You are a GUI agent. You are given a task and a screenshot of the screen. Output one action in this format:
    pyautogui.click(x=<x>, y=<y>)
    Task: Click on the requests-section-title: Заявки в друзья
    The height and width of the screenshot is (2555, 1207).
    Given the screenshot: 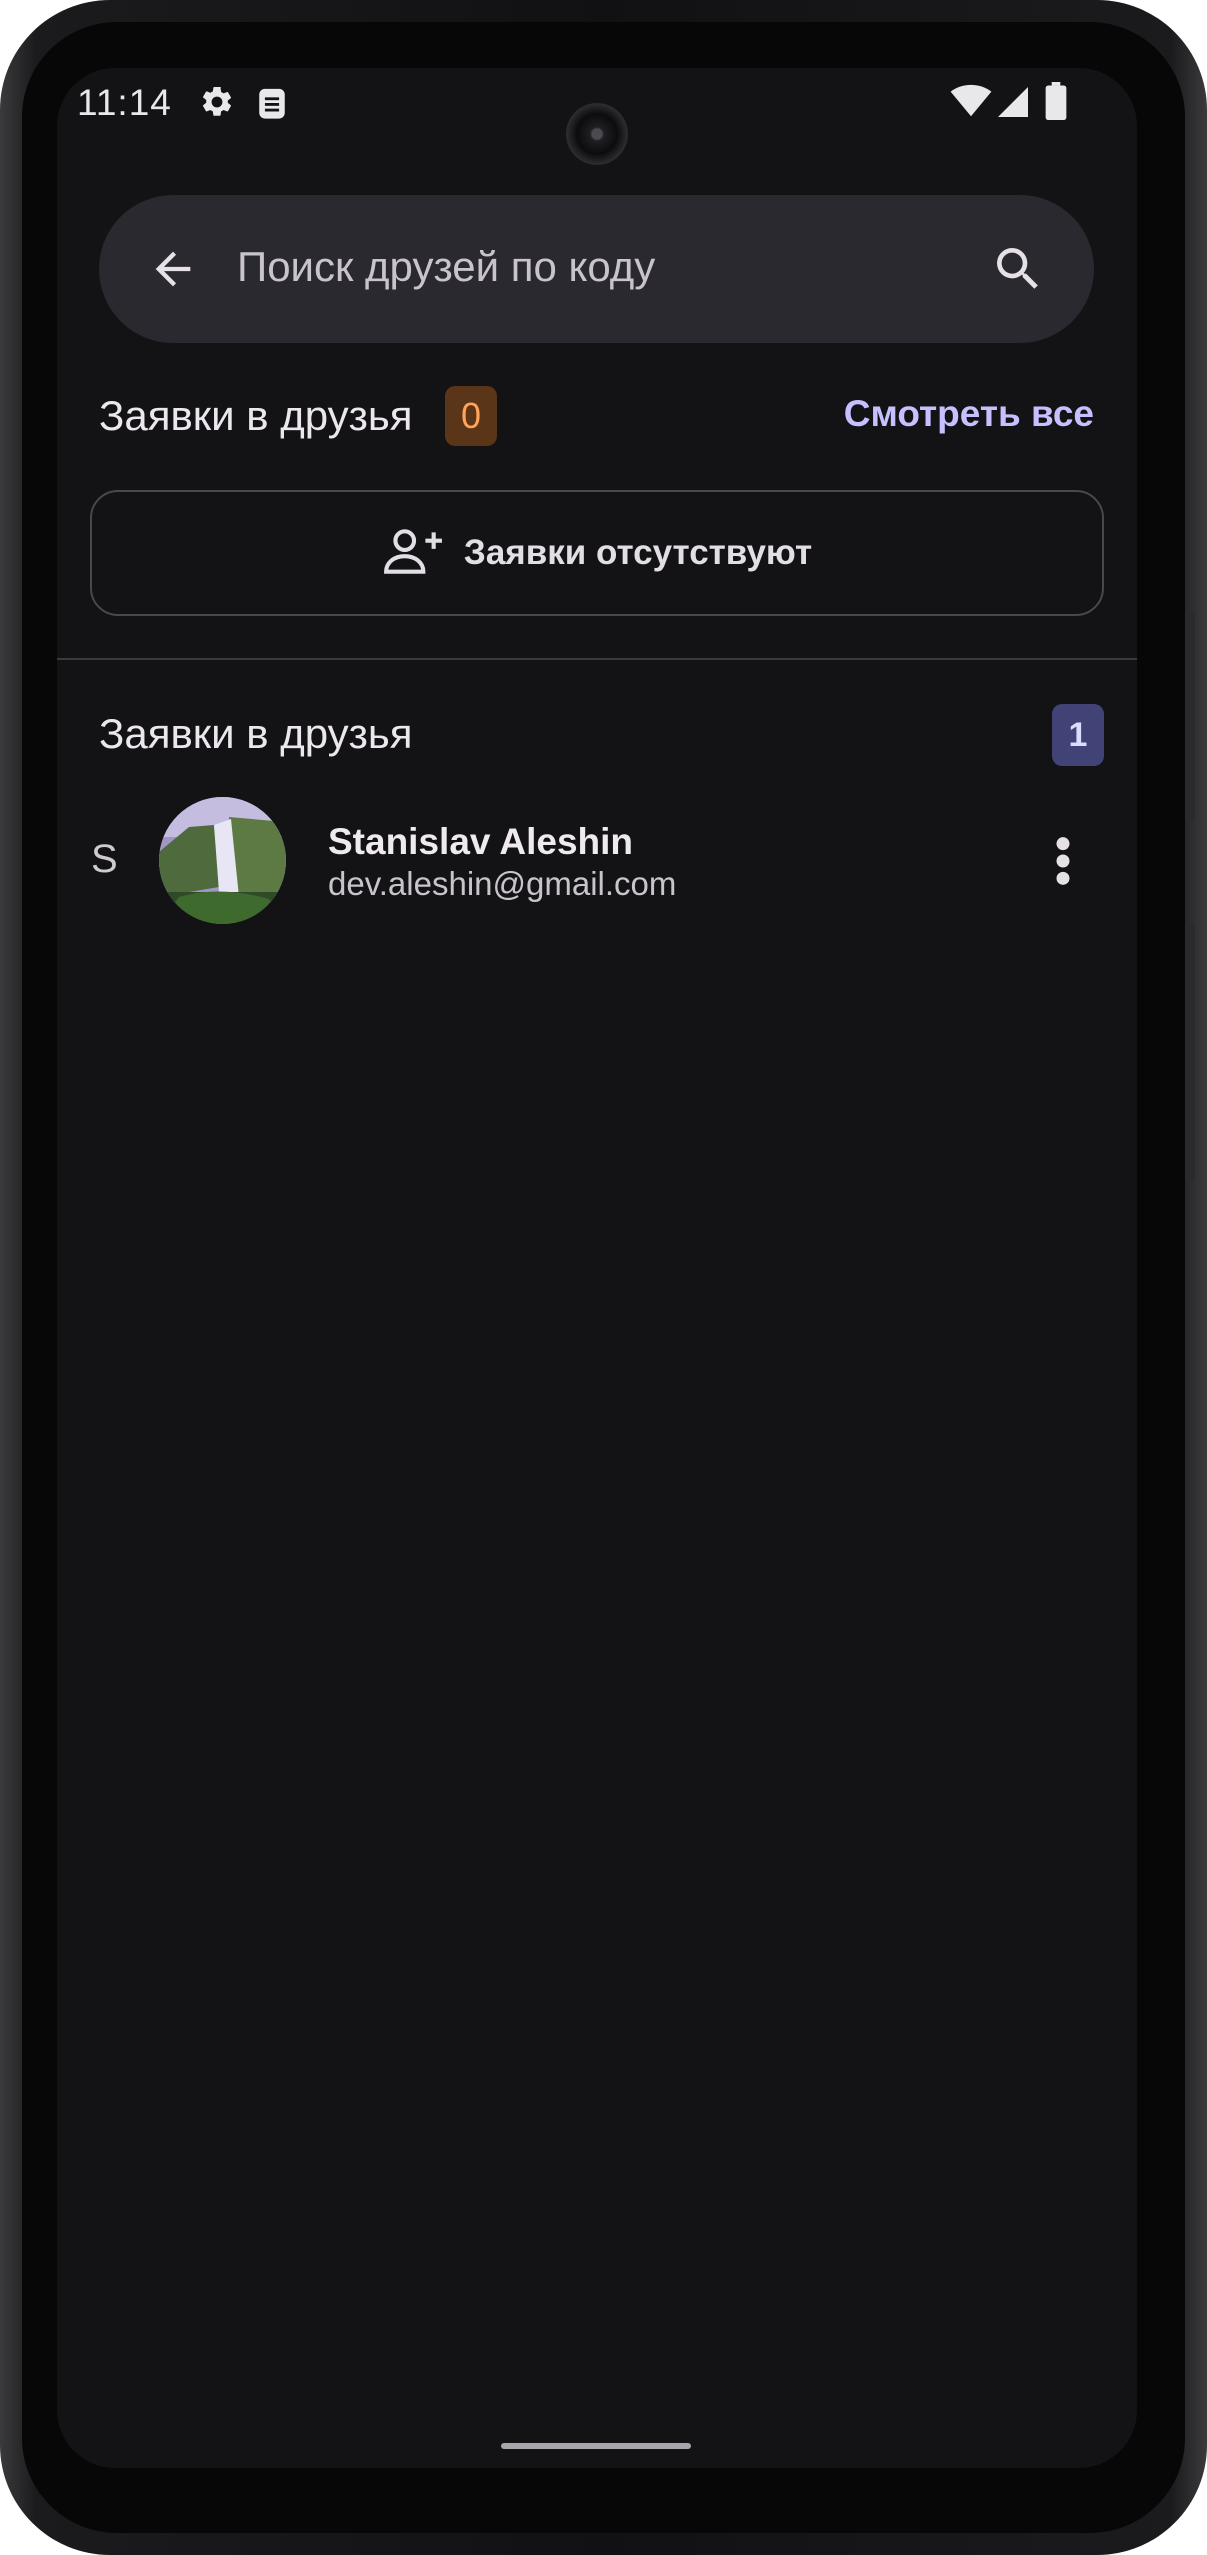 What is the action you would take?
    pyautogui.click(x=256, y=415)
    